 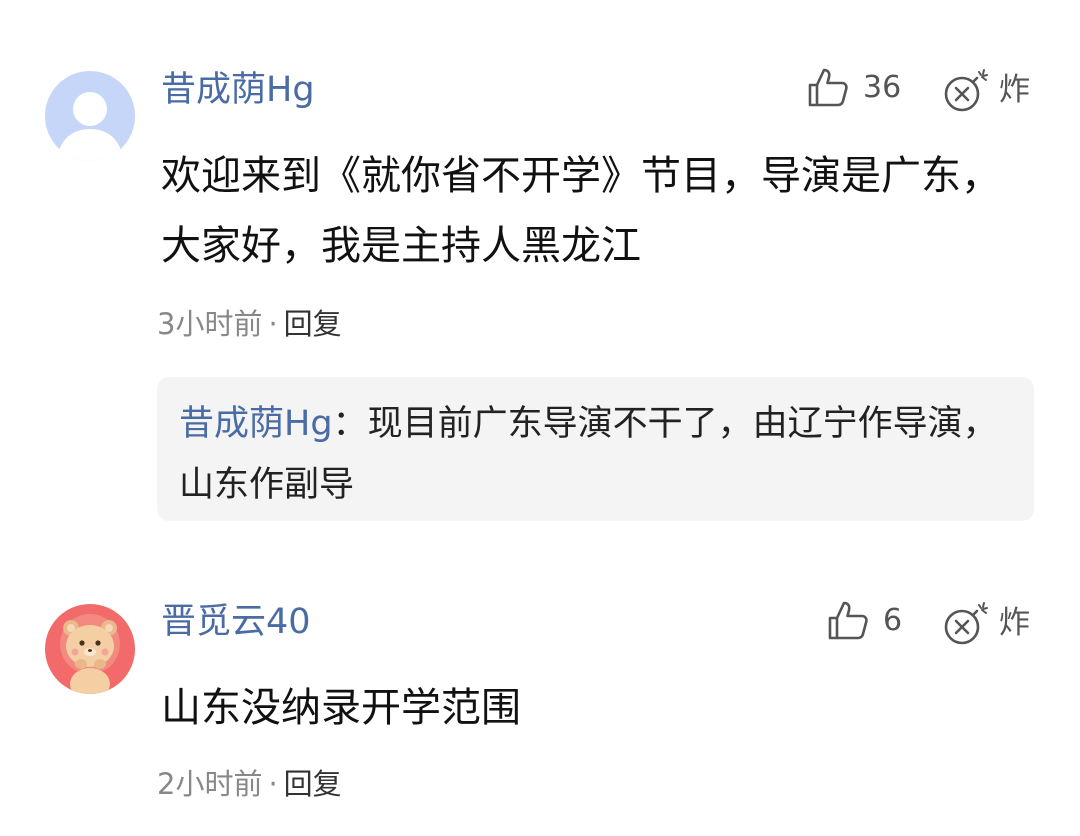 I want to click on username: 晋觅云40, so click(x=236, y=622).